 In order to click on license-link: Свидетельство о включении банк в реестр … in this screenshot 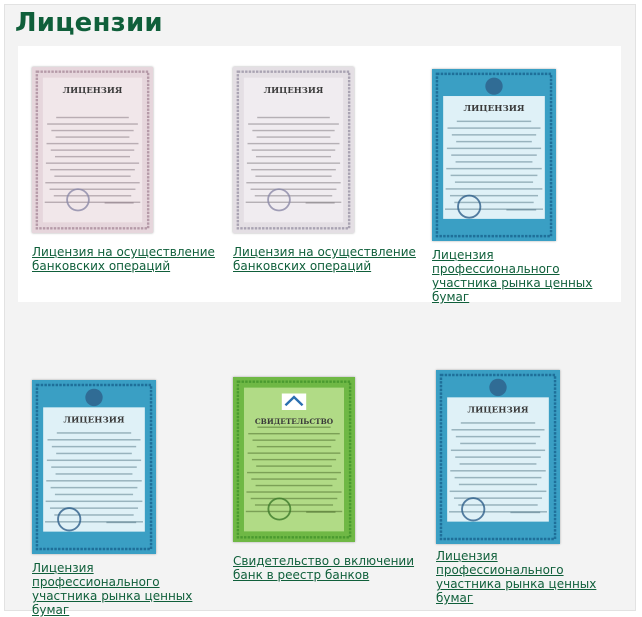, I will do `click(330, 568)`.